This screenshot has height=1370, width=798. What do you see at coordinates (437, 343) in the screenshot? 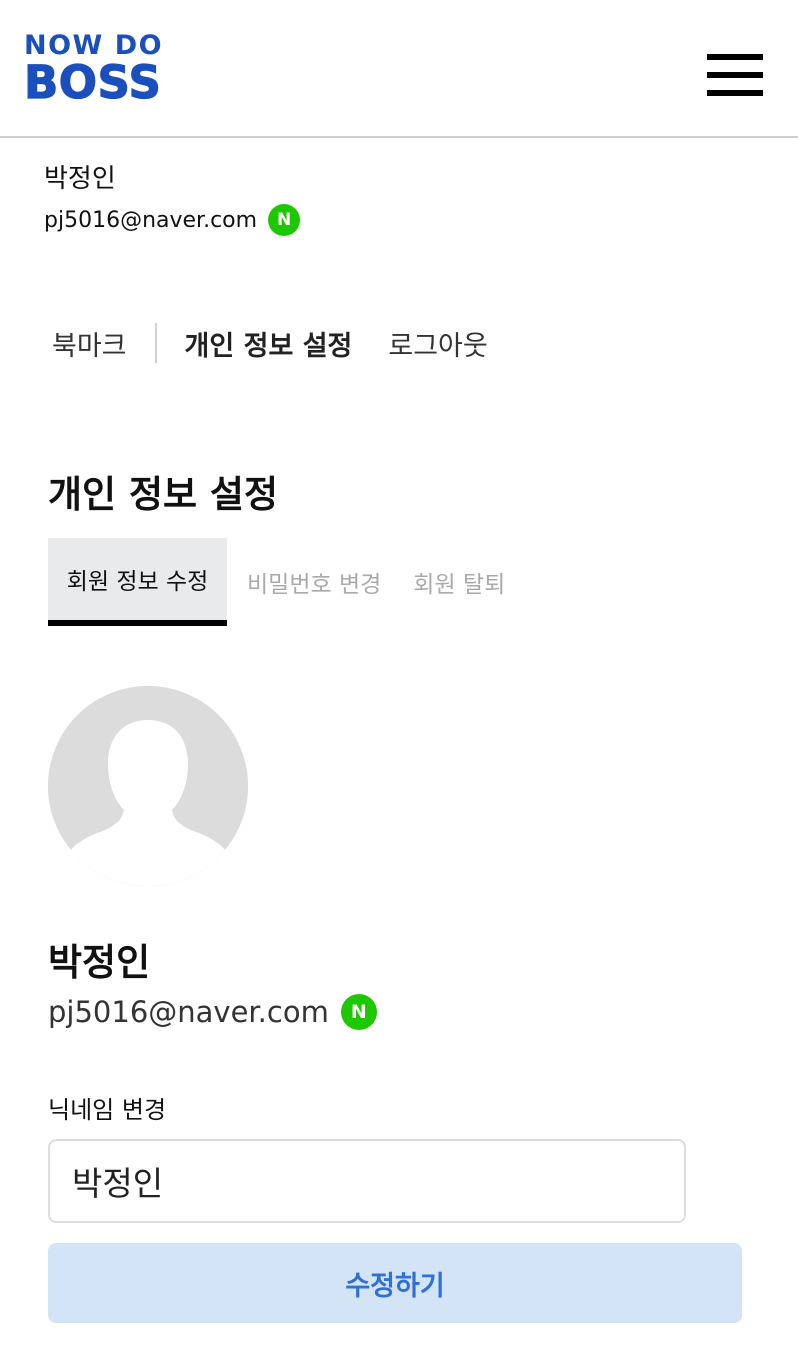
I see `nav-logout-link: 로그아웃` at bounding box center [437, 343].